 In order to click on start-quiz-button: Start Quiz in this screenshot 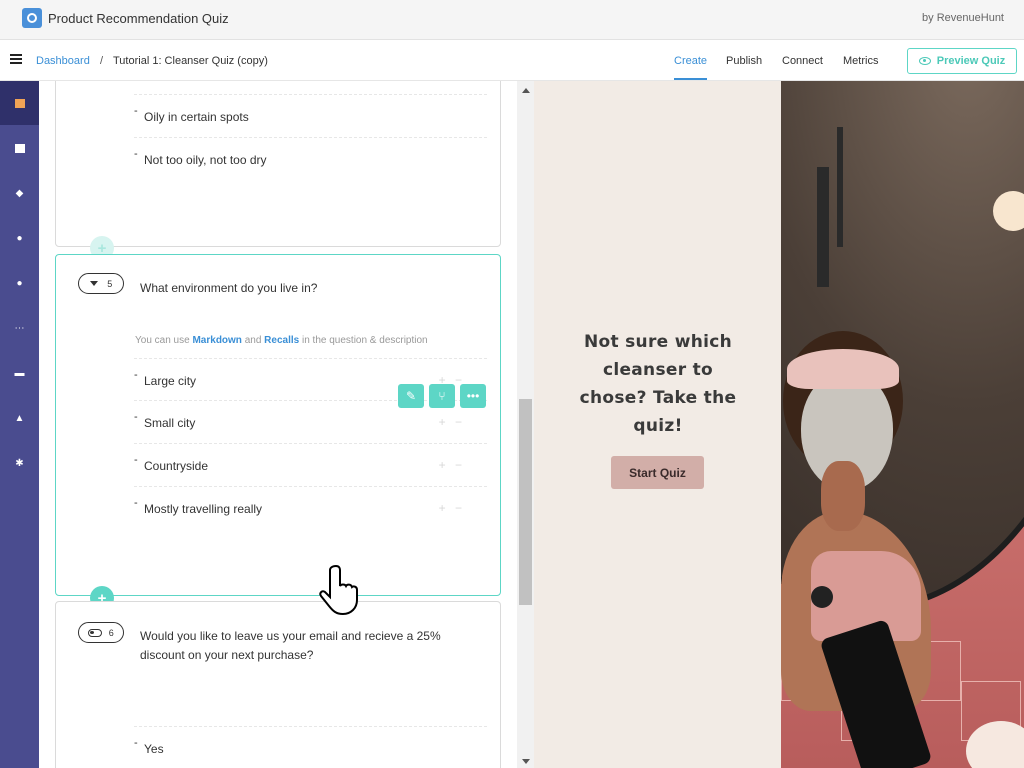, I will do `click(657, 472)`.